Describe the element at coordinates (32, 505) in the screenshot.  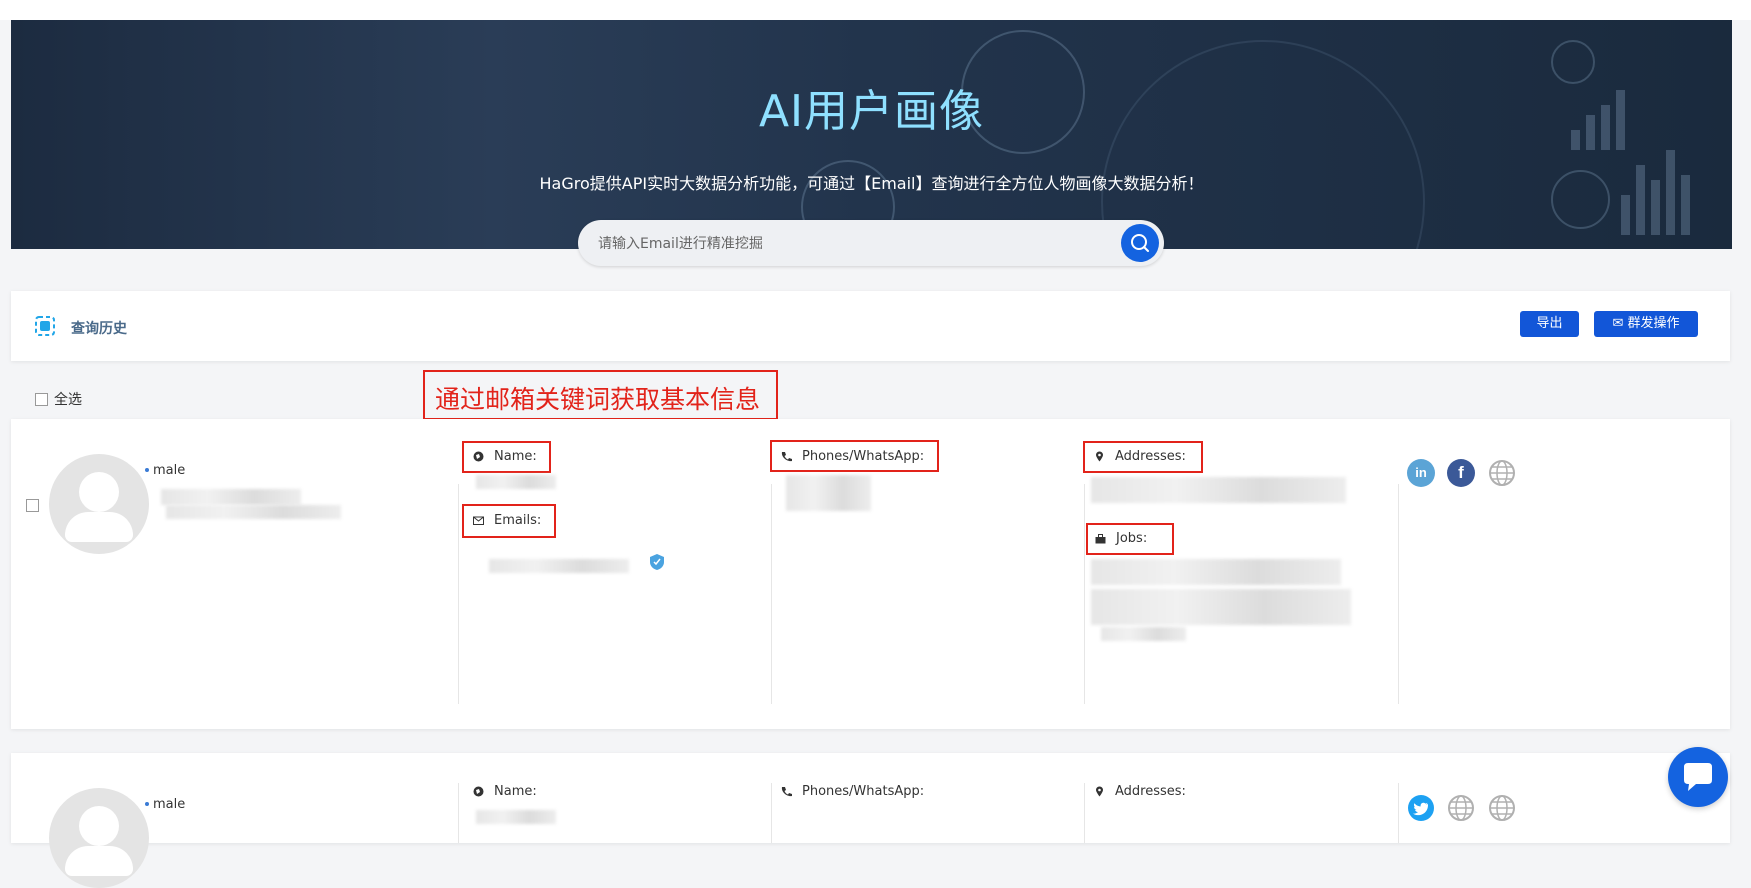
I see `row-checkbox` at that location.